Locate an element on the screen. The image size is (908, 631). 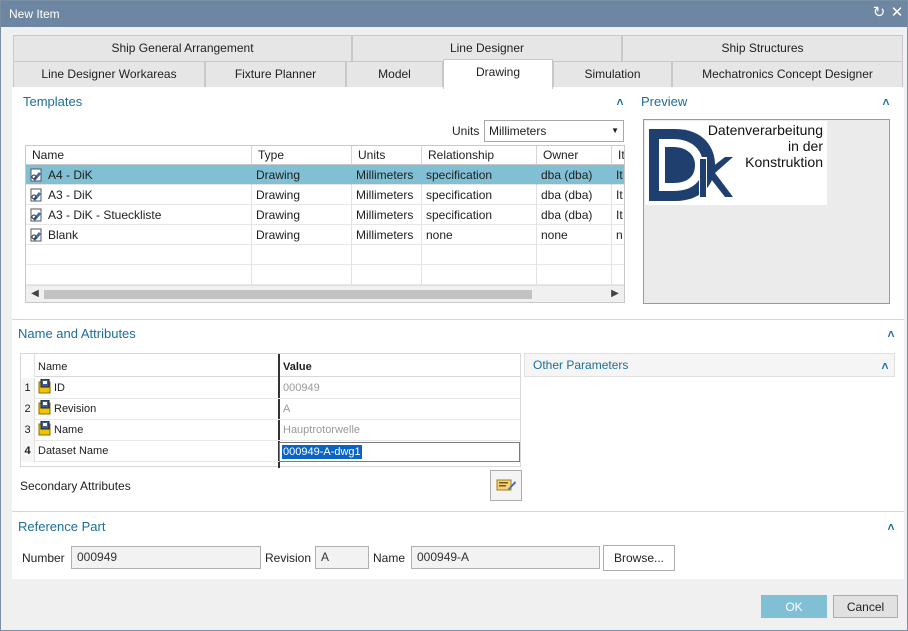
tab-model: Model is located at coordinates (394, 74).